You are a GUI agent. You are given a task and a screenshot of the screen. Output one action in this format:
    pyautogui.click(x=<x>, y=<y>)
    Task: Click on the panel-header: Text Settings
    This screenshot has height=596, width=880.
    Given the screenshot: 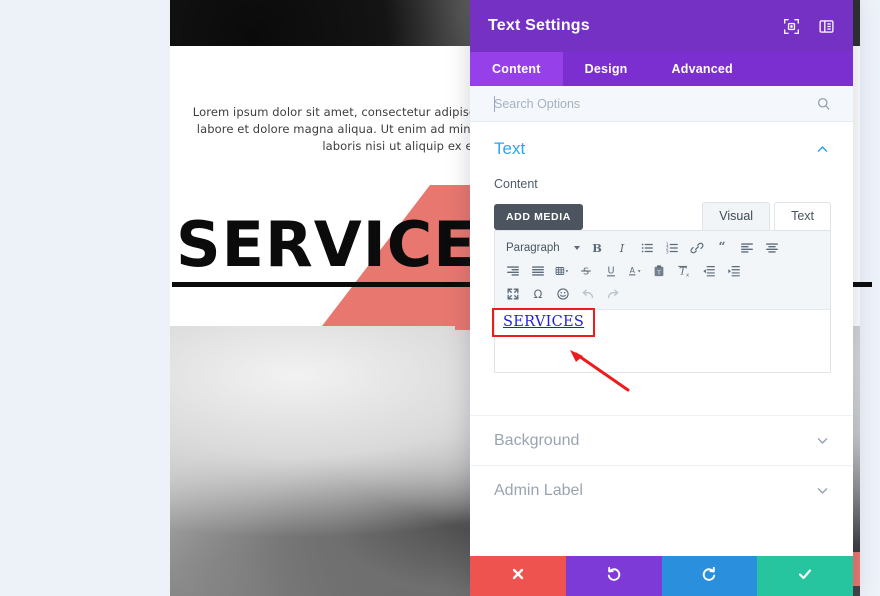 What is the action you would take?
    pyautogui.click(x=661, y=26)
    